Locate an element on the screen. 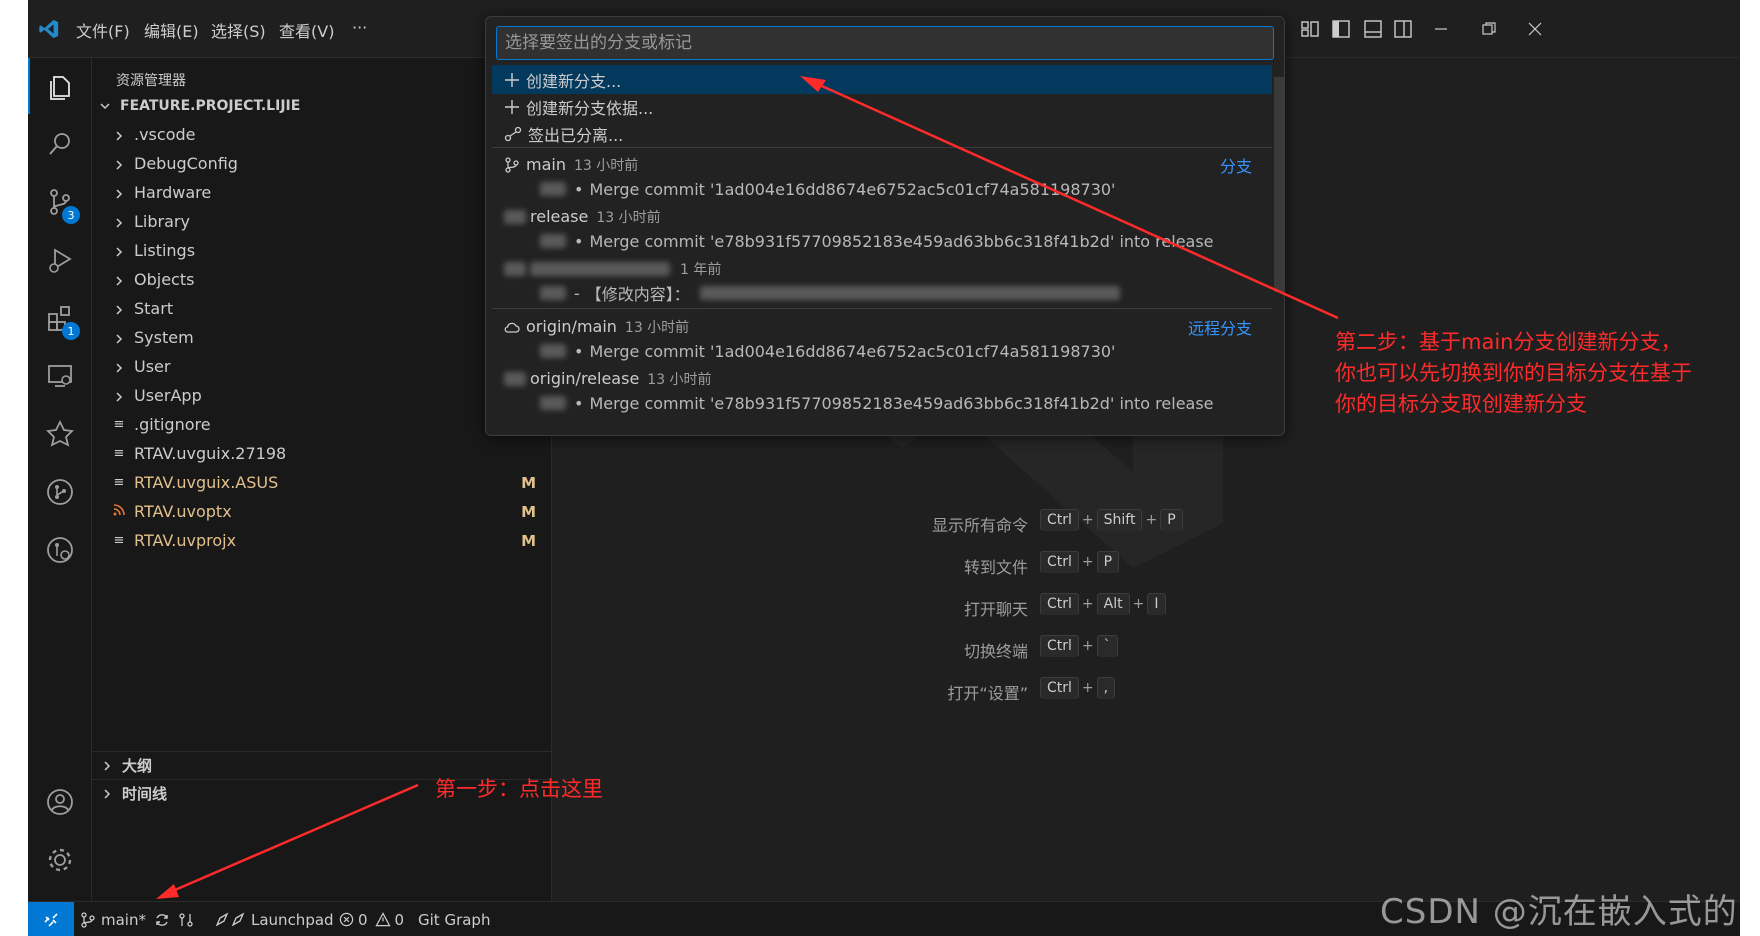 The image size is (1760, 936). screenshot-right-margin is located at coordinates (1750, 468).